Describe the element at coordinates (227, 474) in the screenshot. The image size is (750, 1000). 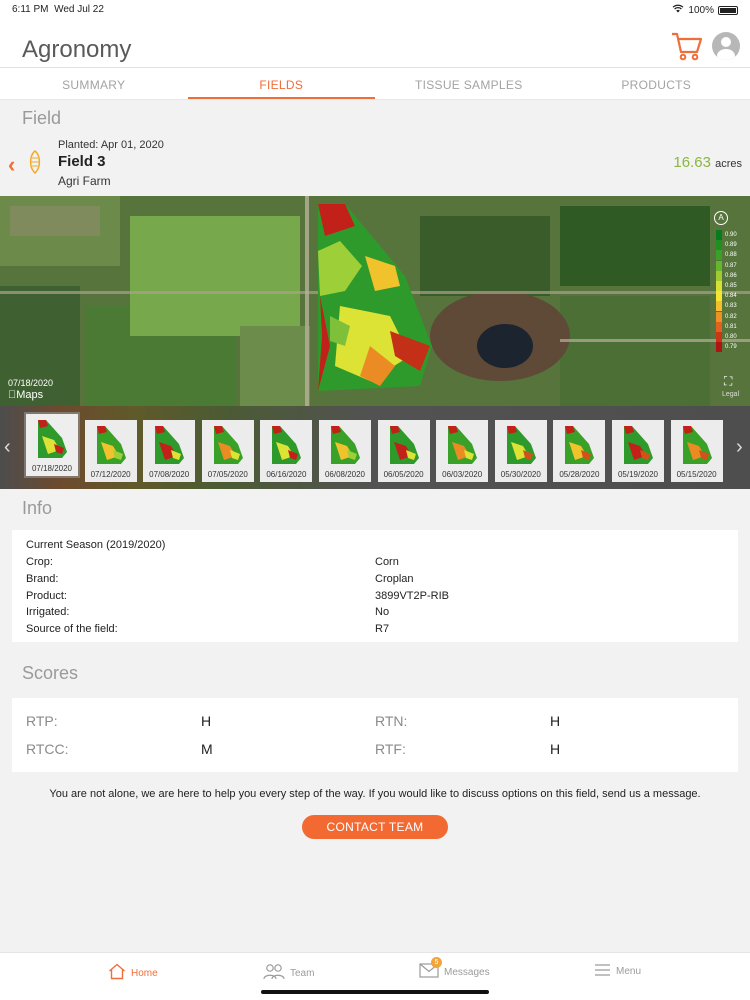
I see `thumbnail-date: 07/05/2020` at that location.